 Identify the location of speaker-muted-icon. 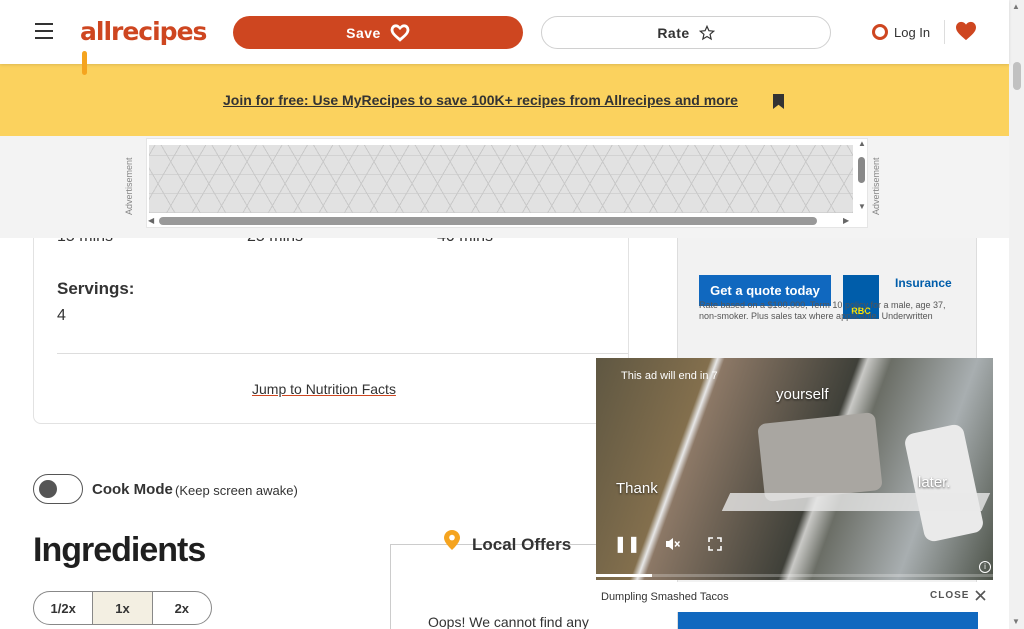
(673, 544).